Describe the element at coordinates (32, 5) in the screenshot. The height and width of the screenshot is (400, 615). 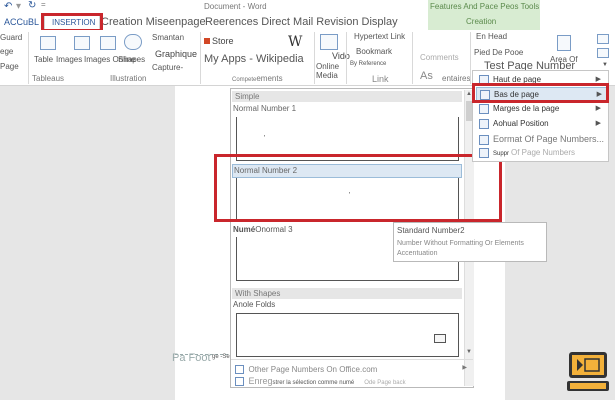
I see `repeat-icon: ↻` at that location.